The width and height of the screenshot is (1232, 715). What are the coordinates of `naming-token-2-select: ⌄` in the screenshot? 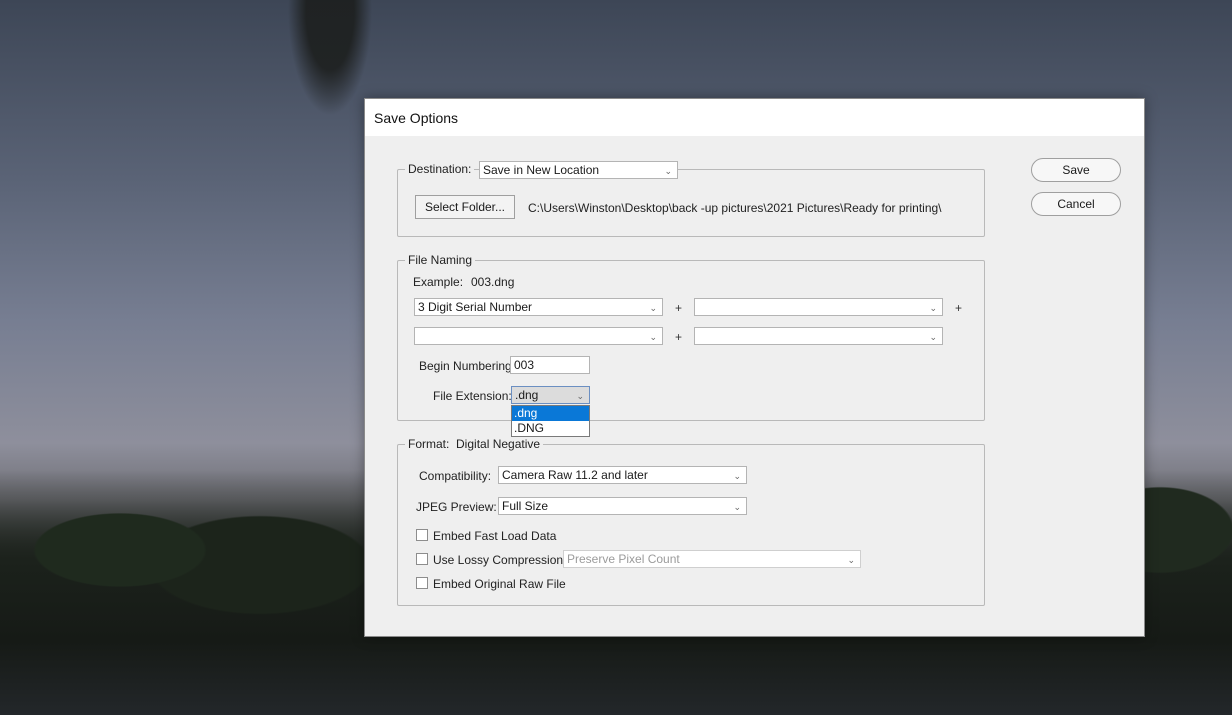 It's located at (818, 307).